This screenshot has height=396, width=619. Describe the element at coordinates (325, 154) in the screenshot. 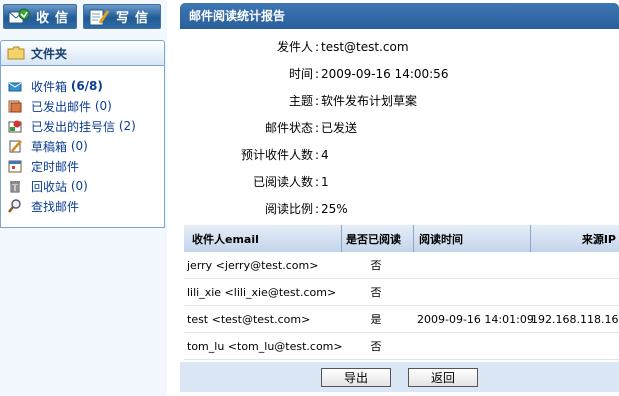

I see `field-value: 4` at that location.